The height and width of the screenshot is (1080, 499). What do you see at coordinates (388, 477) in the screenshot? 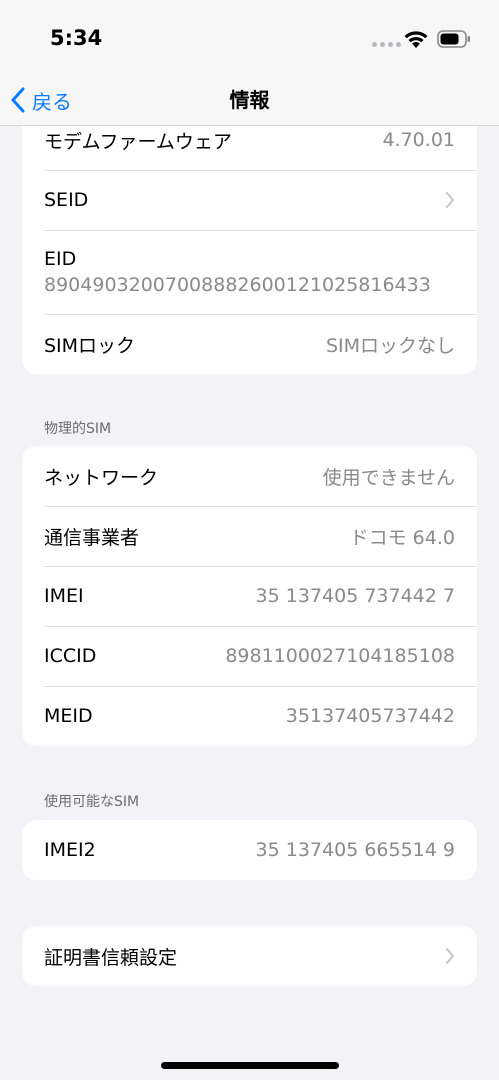
I see `row-value: 使用できません` at bounding box center [388, 477].